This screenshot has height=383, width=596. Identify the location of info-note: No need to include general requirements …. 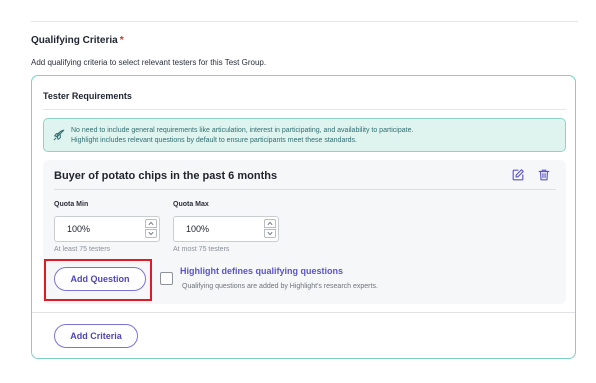
(304, 135).